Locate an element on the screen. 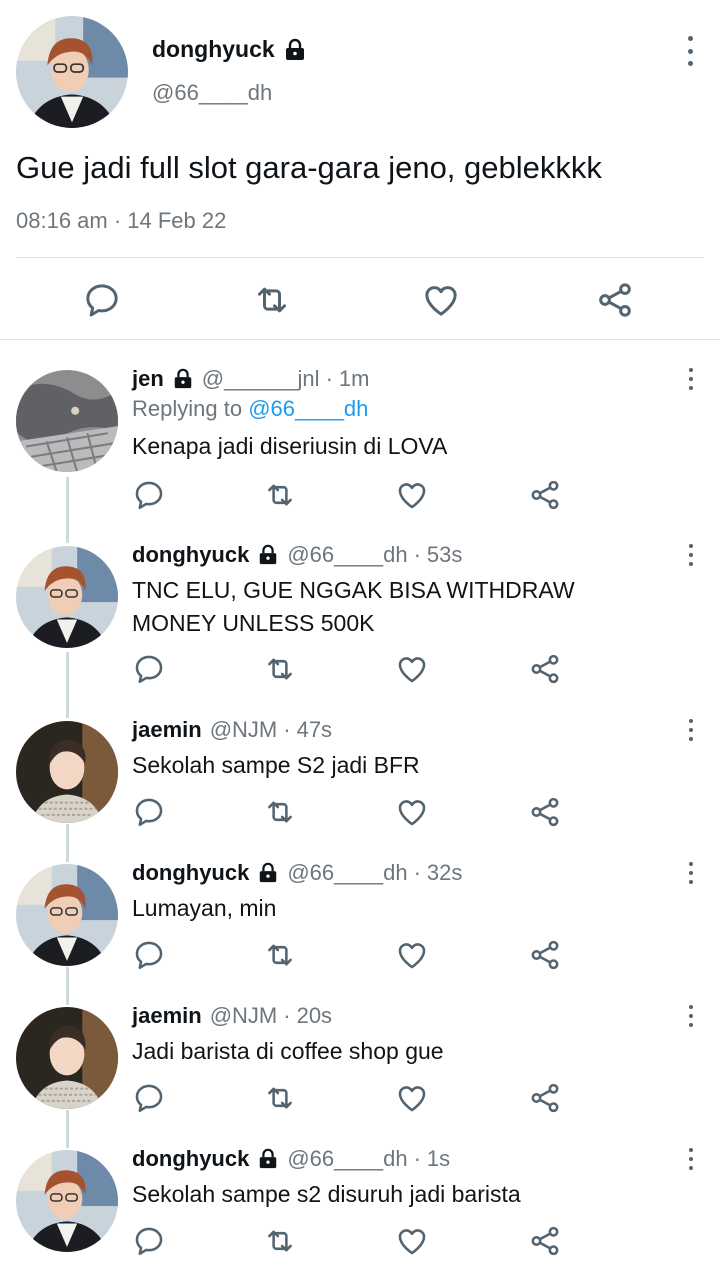  replying-to-label: Replying to is located at coordinates (190, 408).